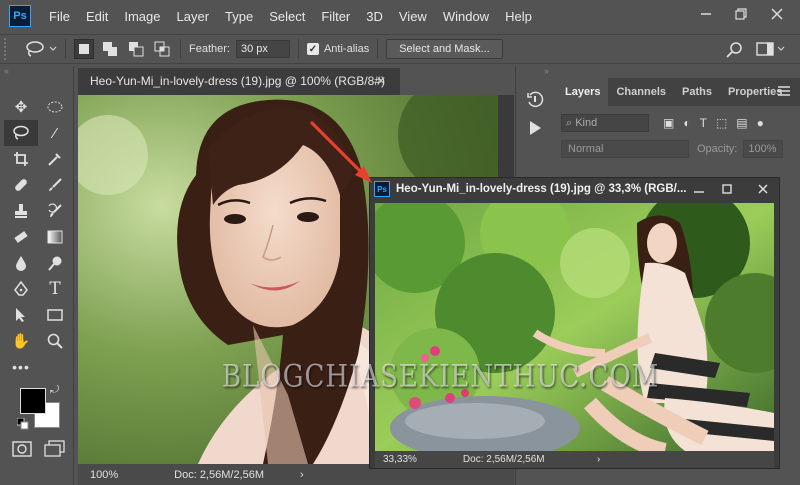 Image resolution: width=800 pixels, height=485 pixels. I want to click on panel-tabs: Layers Channels Paths Properties, so click(678, 92).